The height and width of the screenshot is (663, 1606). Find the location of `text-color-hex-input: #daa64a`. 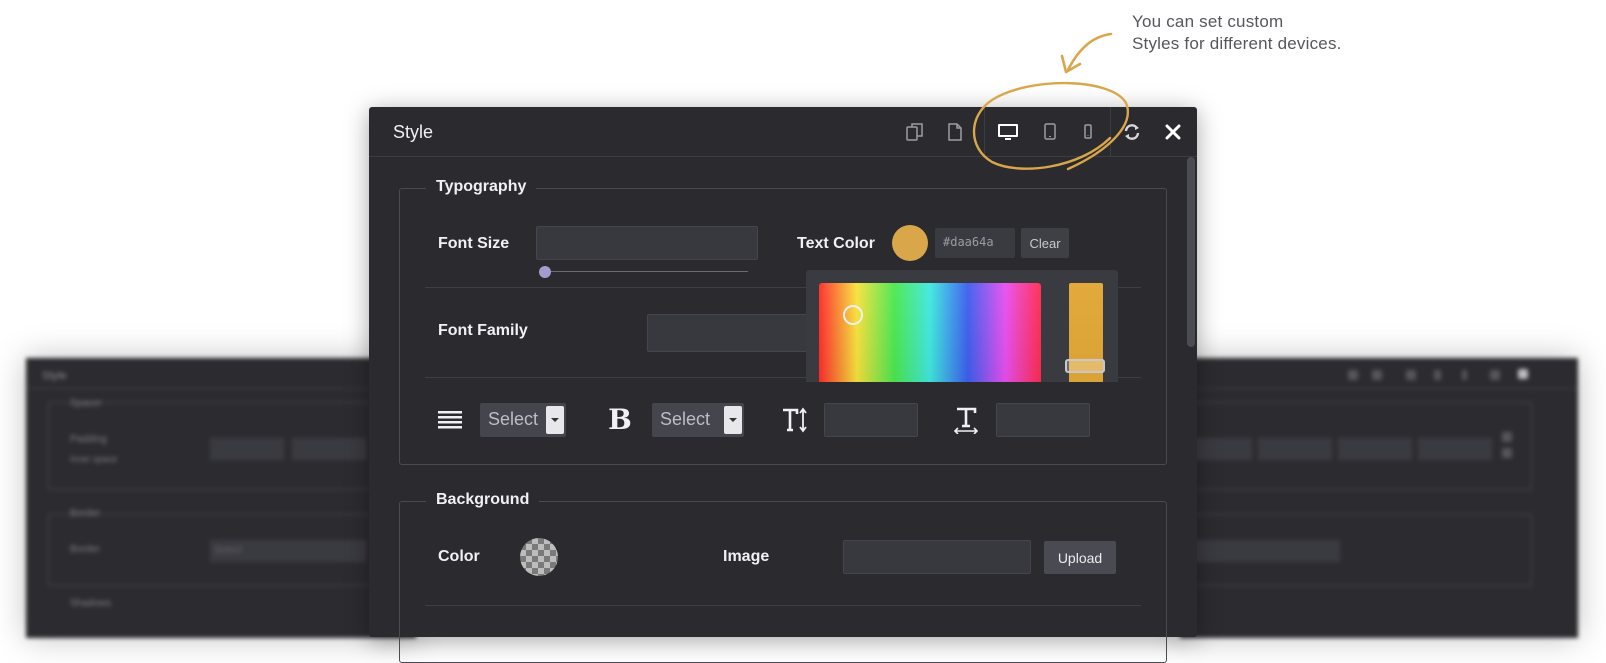

text-color-hex-input: #daa64a is located at coordinates (975, 243).